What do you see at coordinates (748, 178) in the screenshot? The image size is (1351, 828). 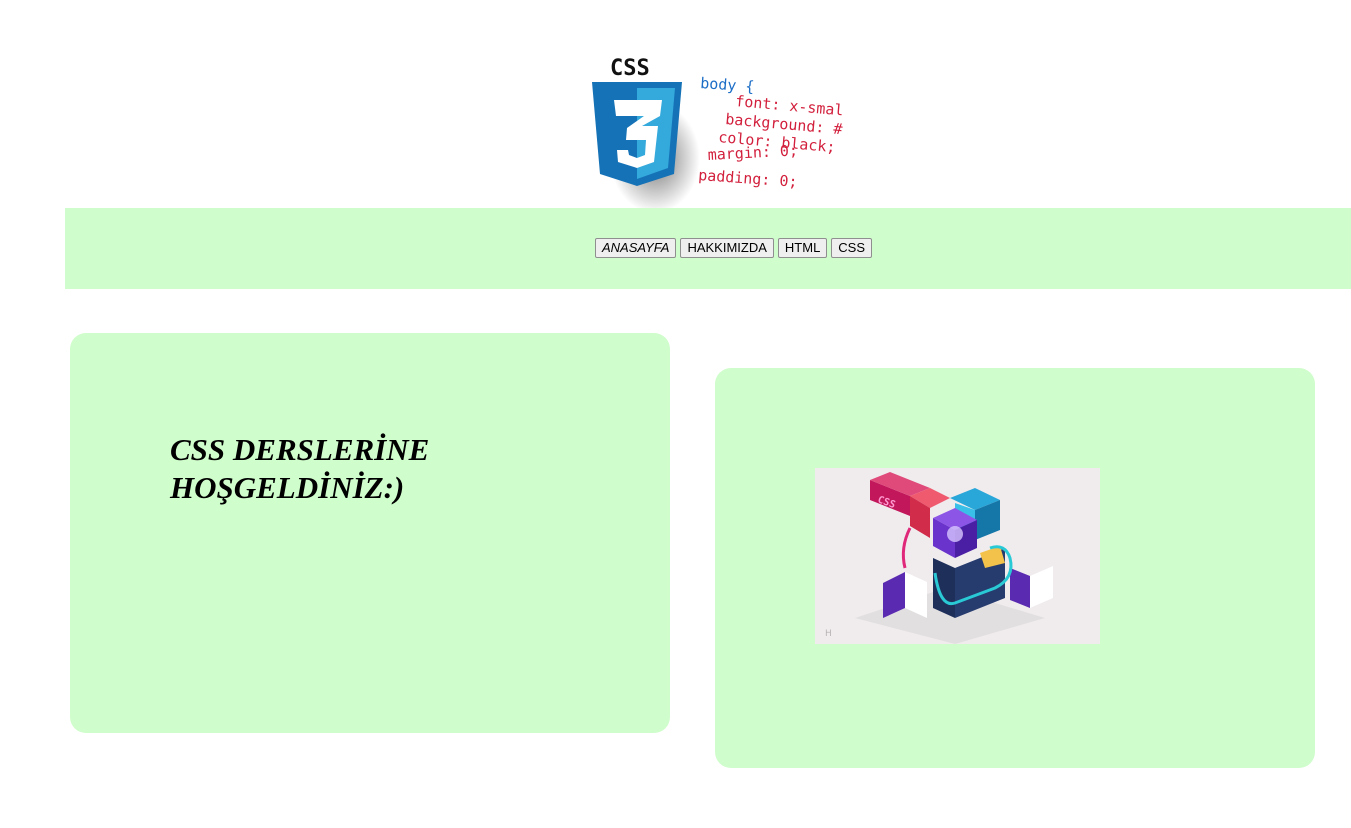 I see `svg-text: padding: 0;` at bounding box center [748, 178].